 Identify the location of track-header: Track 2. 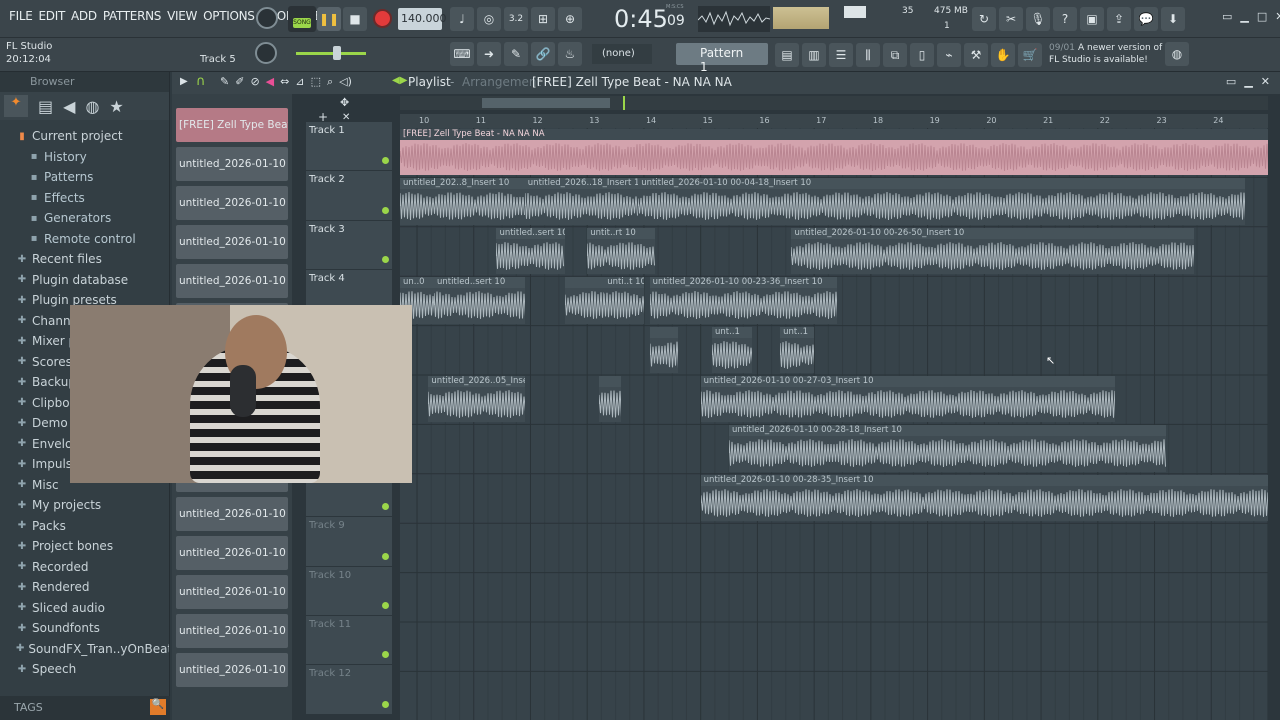
(349, 196).